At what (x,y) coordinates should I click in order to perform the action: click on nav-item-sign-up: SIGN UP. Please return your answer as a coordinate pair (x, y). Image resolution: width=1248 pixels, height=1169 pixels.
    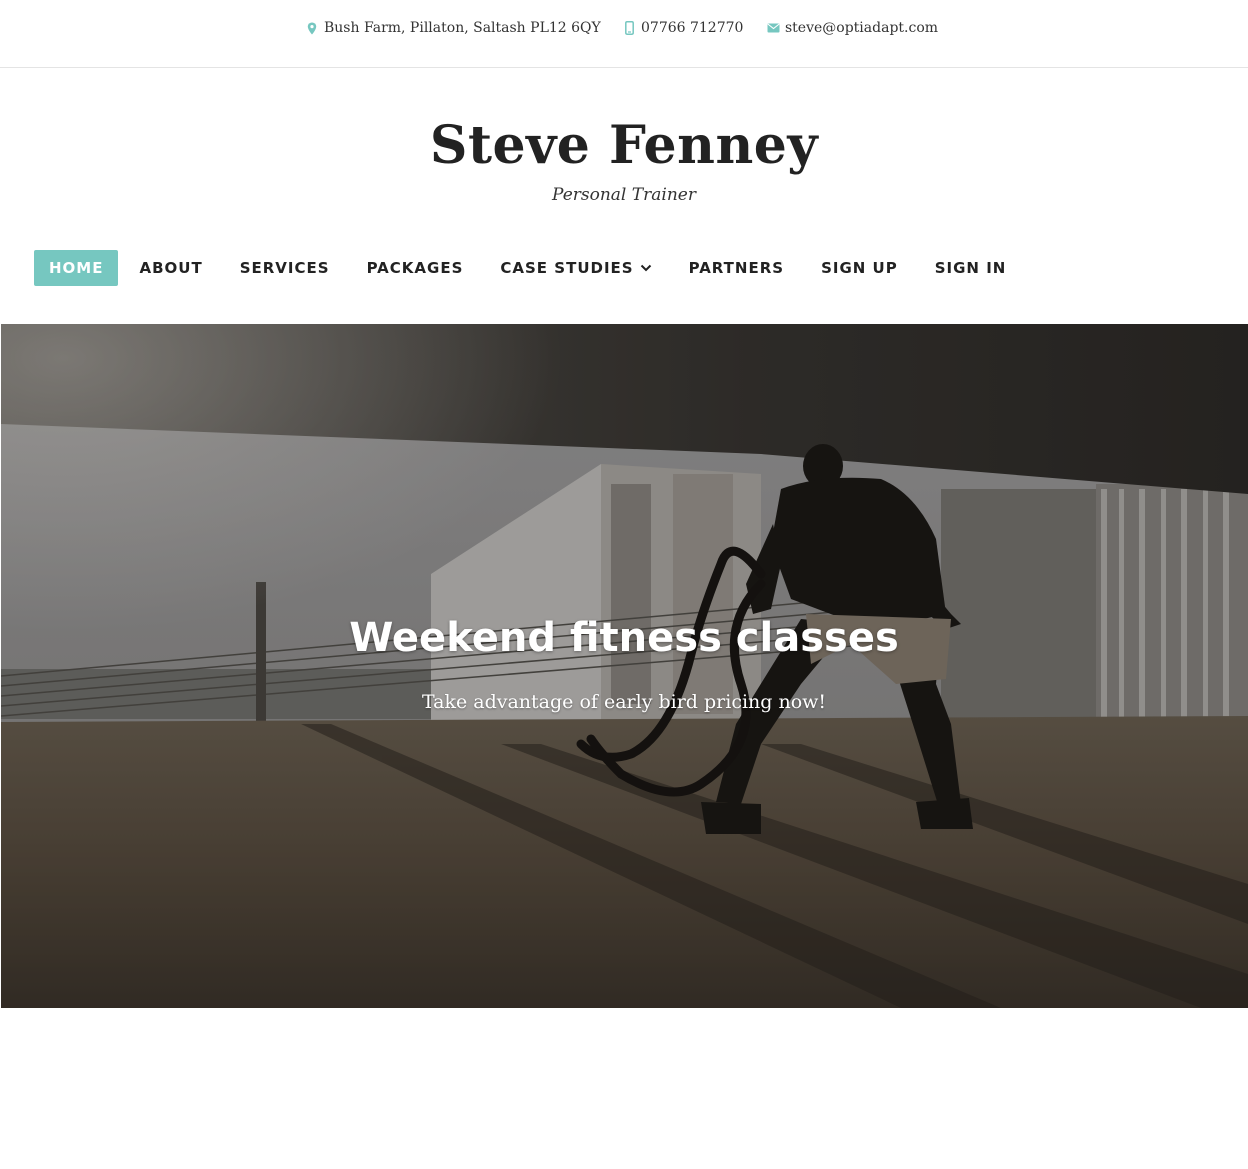
    Looking at the image, I should click on (856, 268).